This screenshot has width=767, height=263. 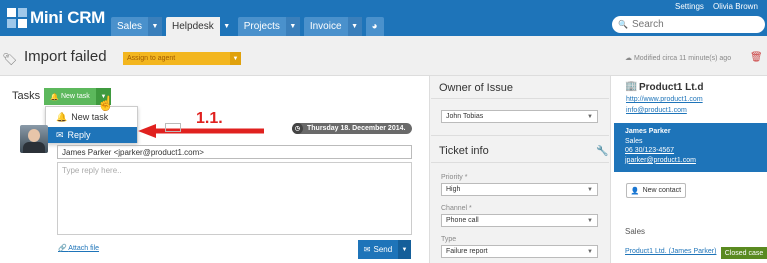 I want to click on attach-label: Attach file, so click(x=84, y=248).